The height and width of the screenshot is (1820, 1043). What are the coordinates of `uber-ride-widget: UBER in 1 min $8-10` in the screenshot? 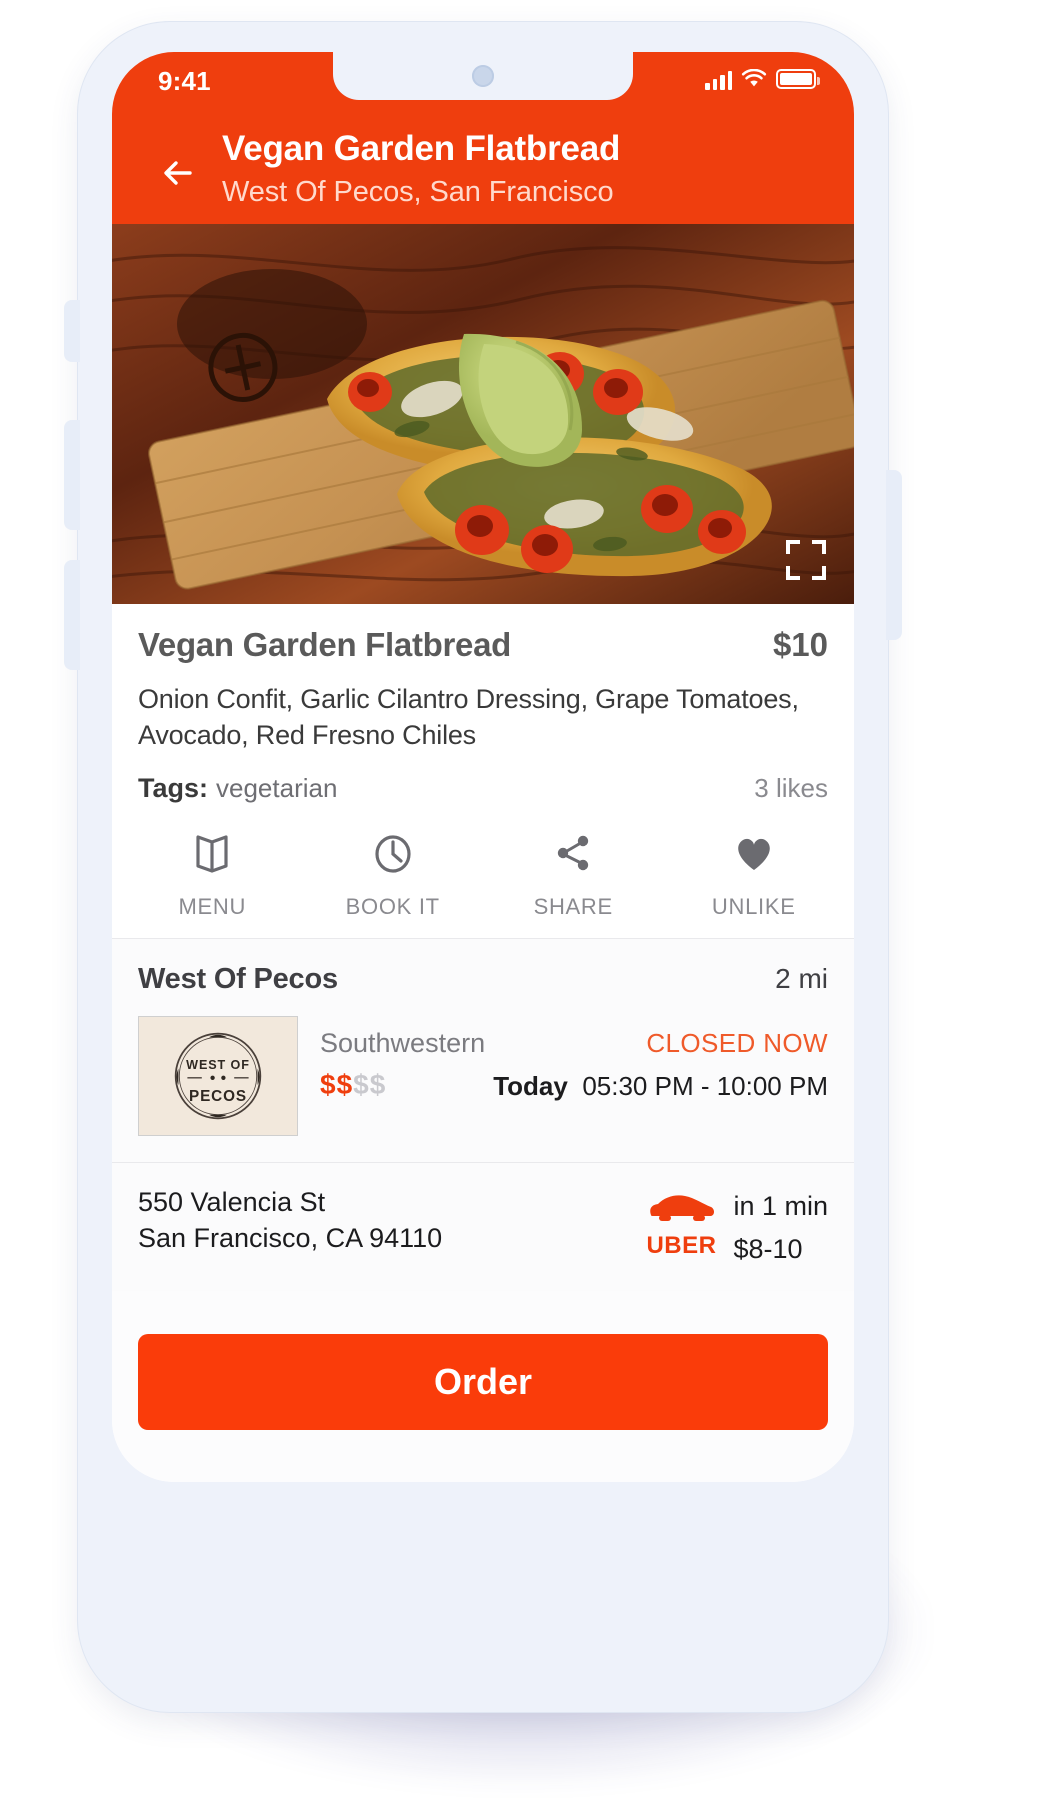 It's located at (736, 1225).